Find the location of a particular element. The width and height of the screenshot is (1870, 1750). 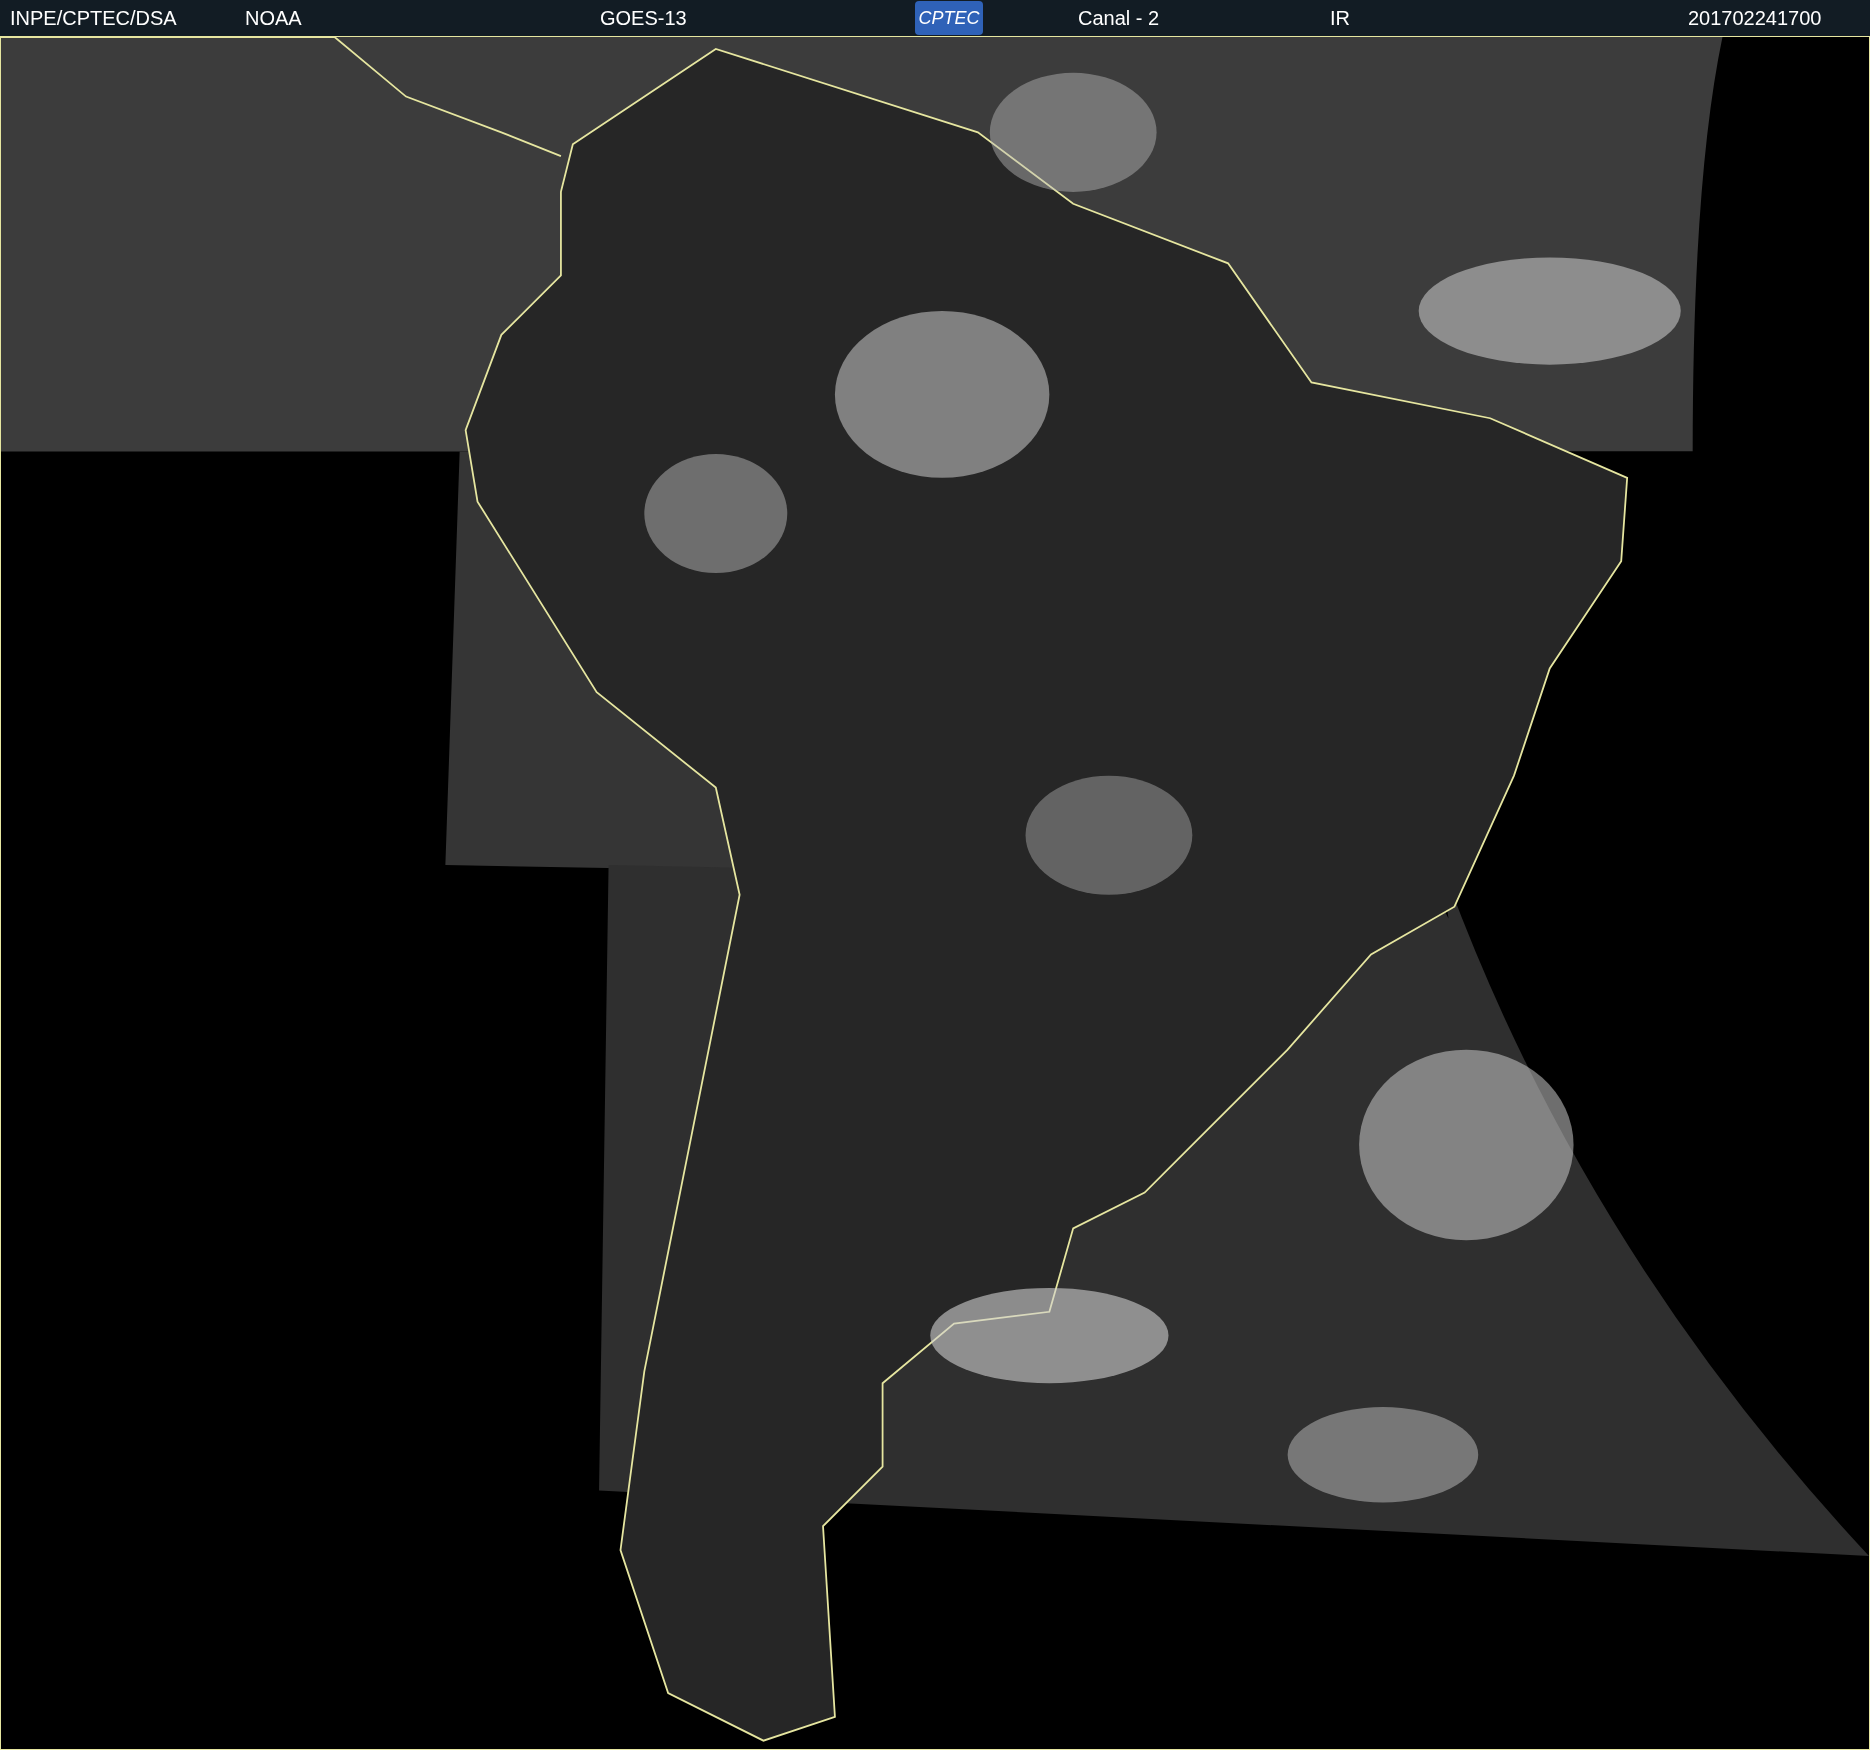

timestamp-label: 201702241700 is located at coordinates (1755, 18).